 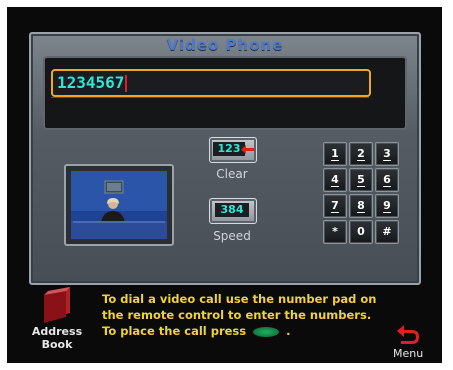 What do you see at coordinates (408, 353) in the screenshot?
I see `menu-button: Menu` at bounding box center [408, 353].